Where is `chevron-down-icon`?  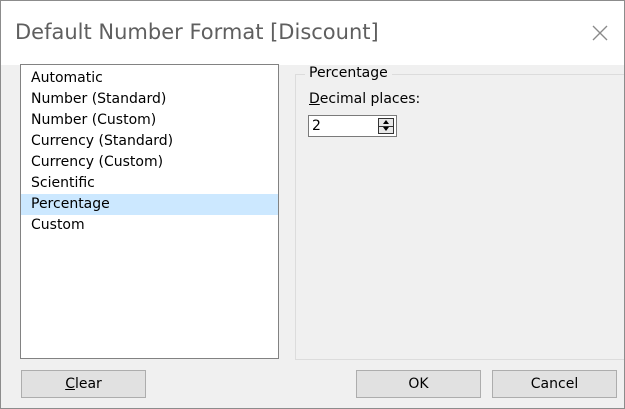
chevron-down-icon is located at coordinates (386, 129).